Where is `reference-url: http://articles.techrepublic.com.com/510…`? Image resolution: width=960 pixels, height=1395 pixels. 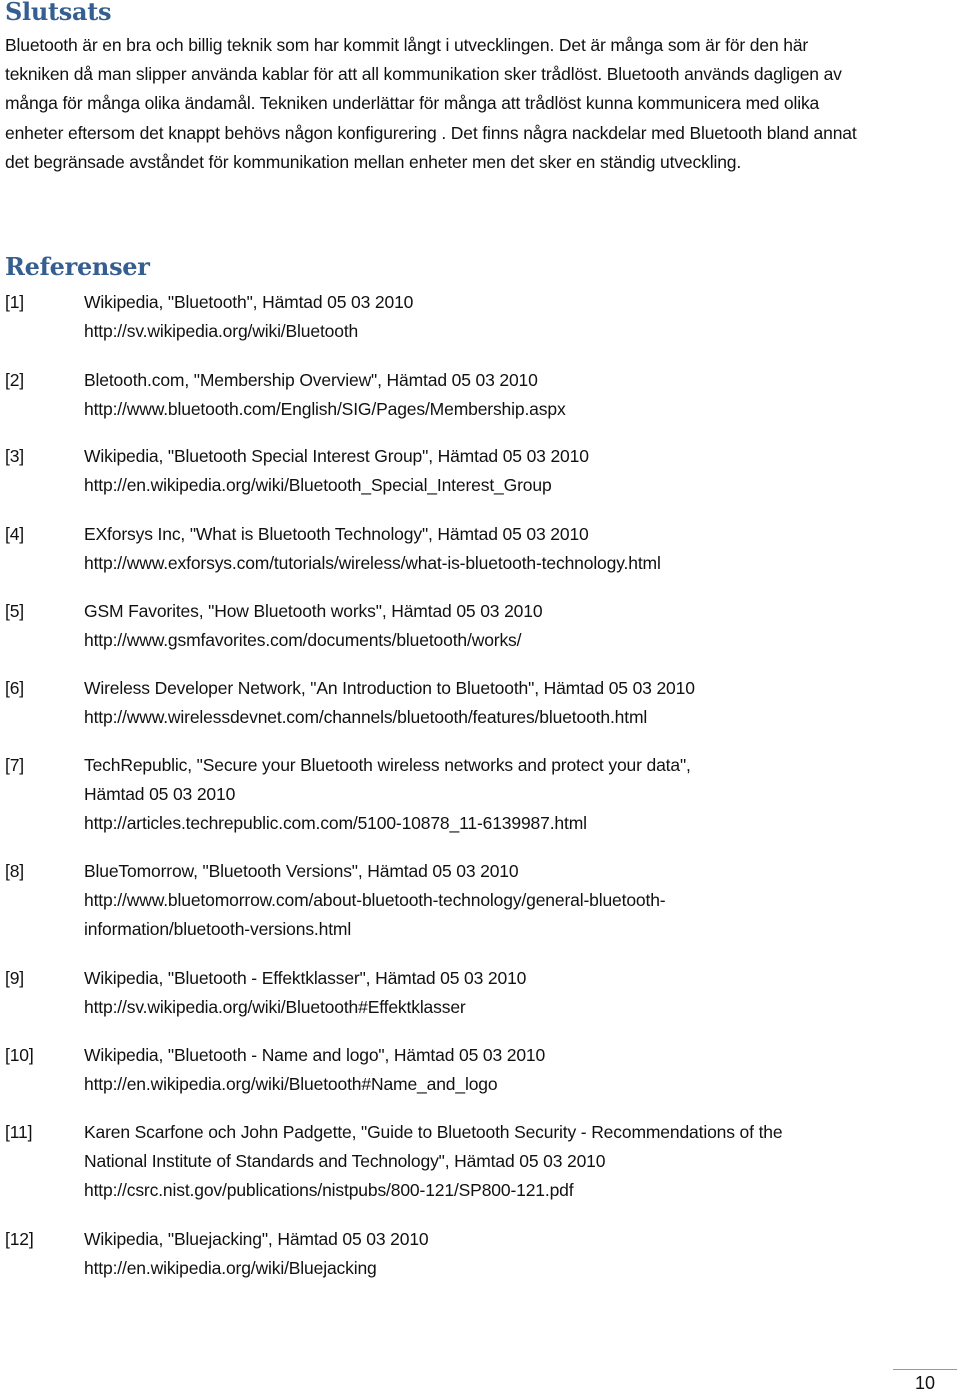 reference-url: http://articles.techrepublic.com.com/510… is located at coordinates (474, 823).